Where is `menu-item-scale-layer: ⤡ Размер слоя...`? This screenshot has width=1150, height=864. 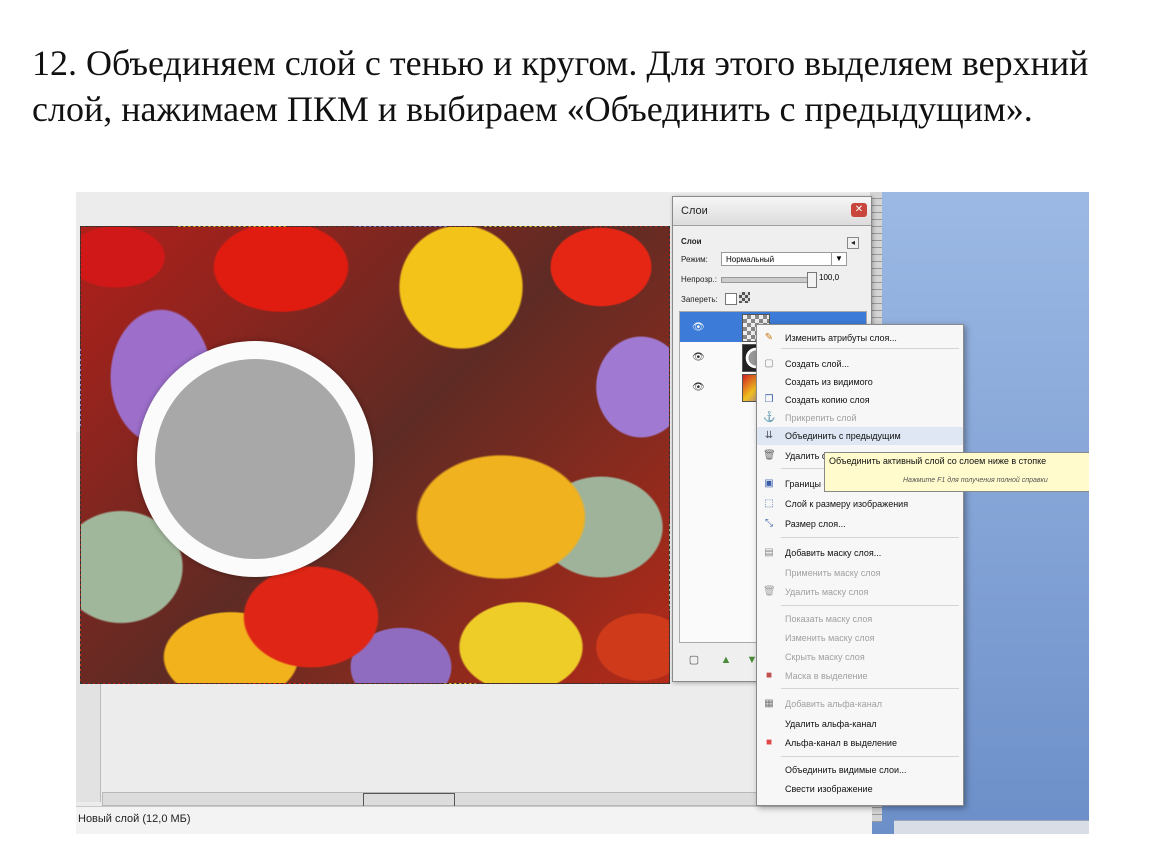
menu-item-scale-layer: ⤡ Размер слоя... is located at coordinates (860, 524).